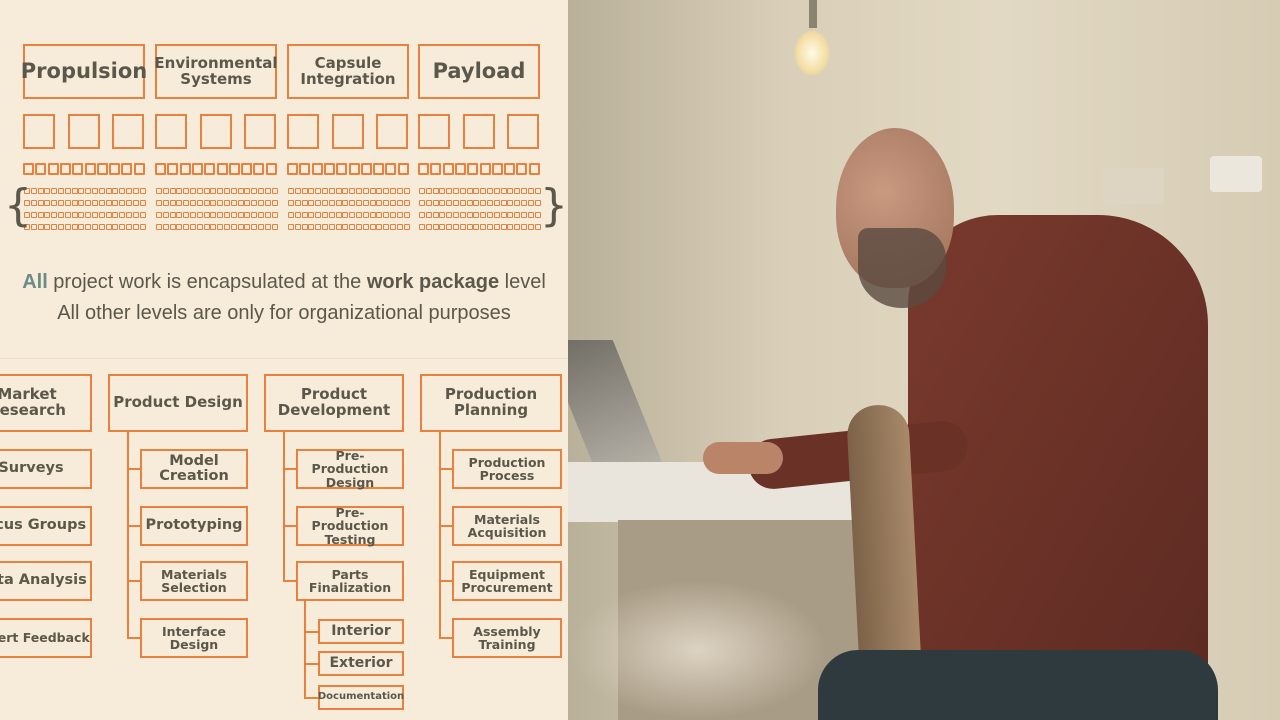 Image resolution: width=1280 pixels, height=720 pixels. What do you see at coordinates (812, 53) in the screenshot?
I see `light-bulb` at bounding box center [812, 53].